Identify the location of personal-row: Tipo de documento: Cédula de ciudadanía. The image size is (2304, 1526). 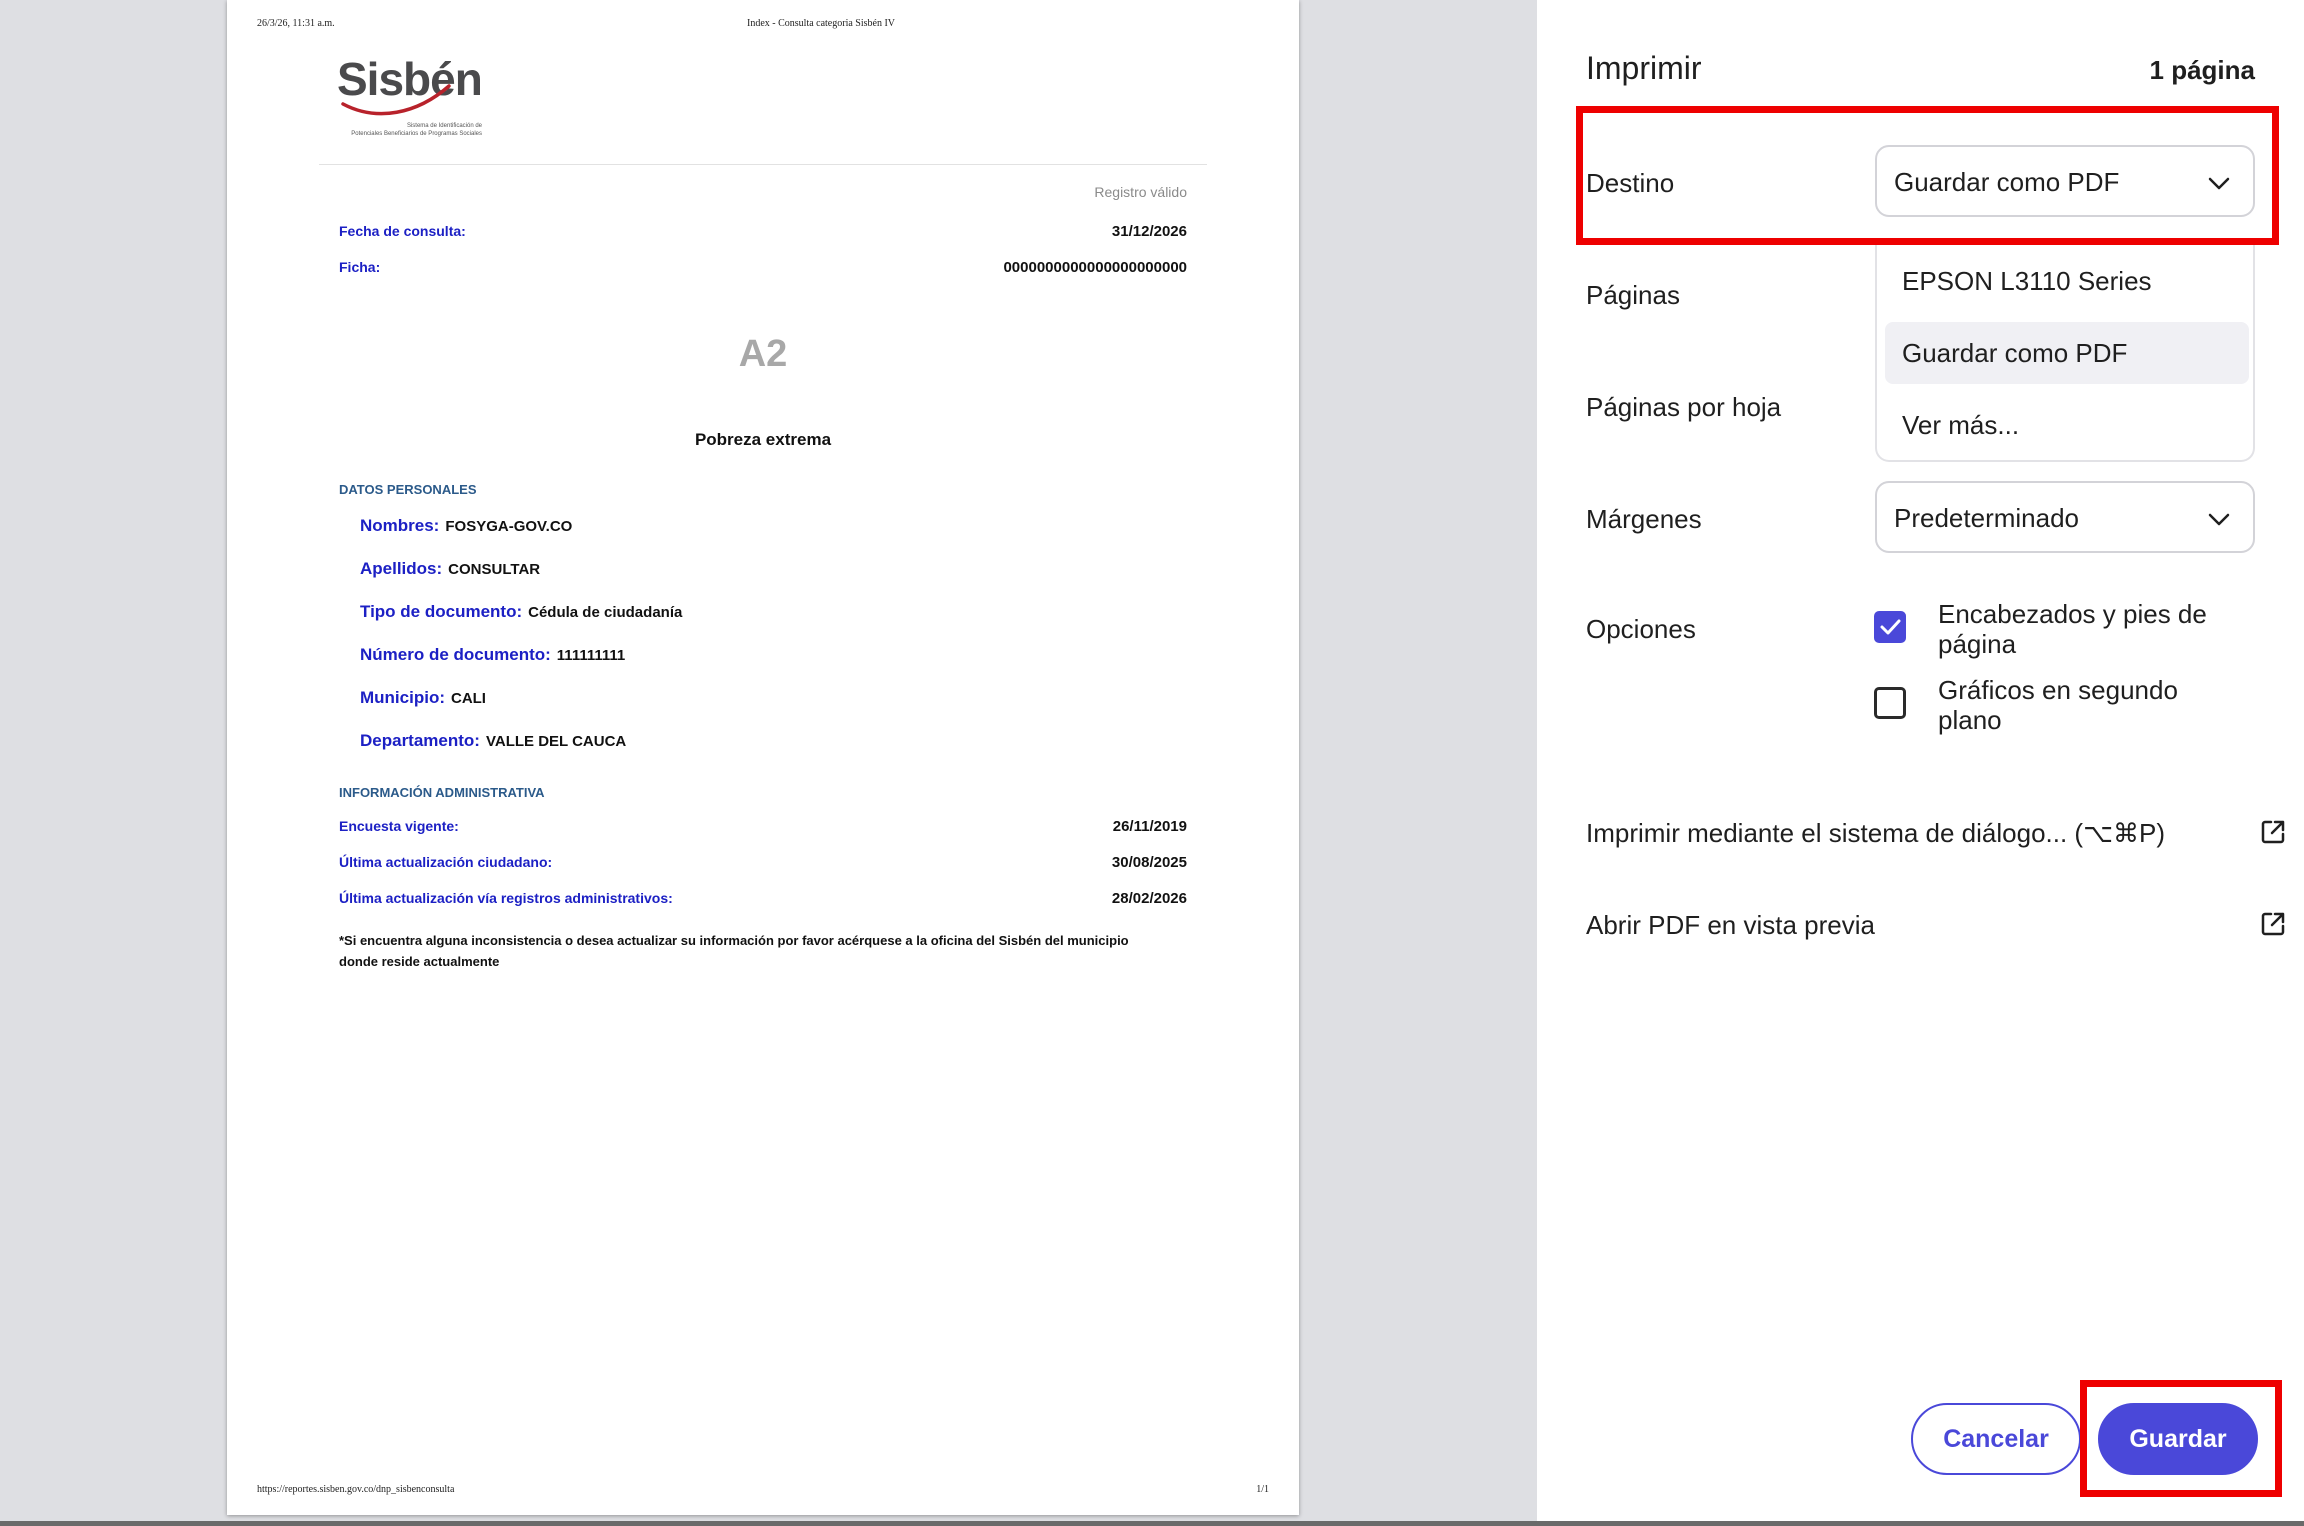
(521, 612).